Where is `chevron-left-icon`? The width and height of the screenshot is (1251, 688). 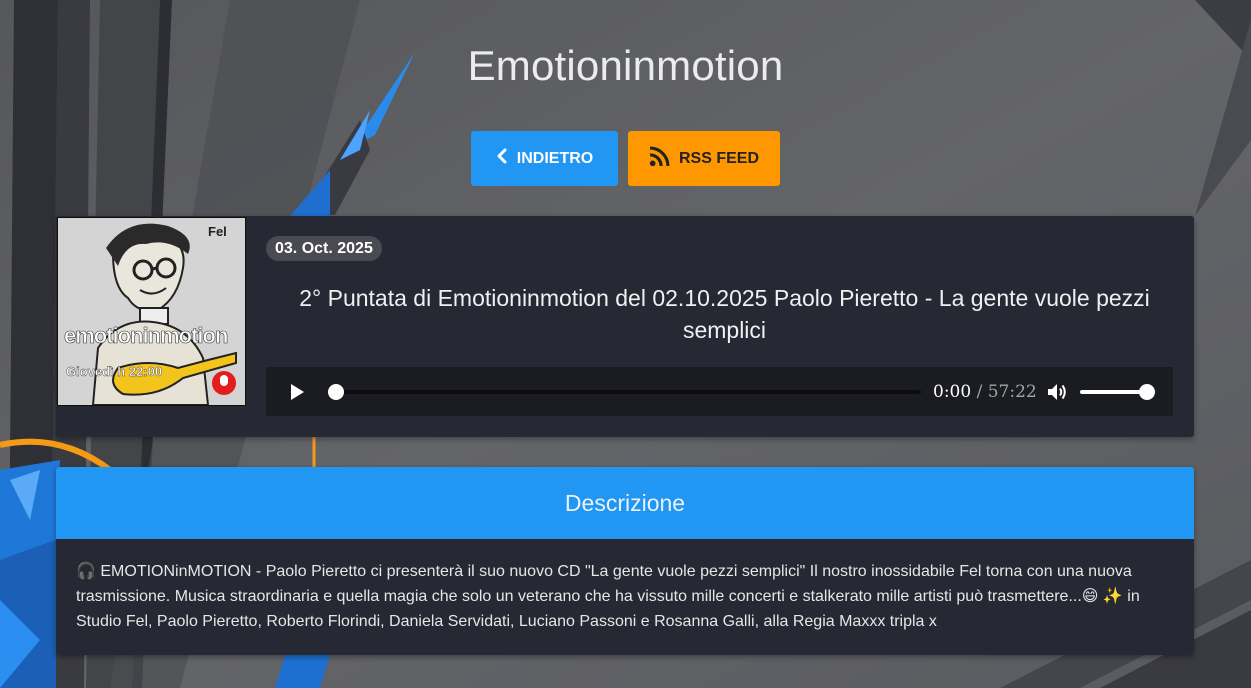 chevron-left-icon is located at coordinates (502, 158).